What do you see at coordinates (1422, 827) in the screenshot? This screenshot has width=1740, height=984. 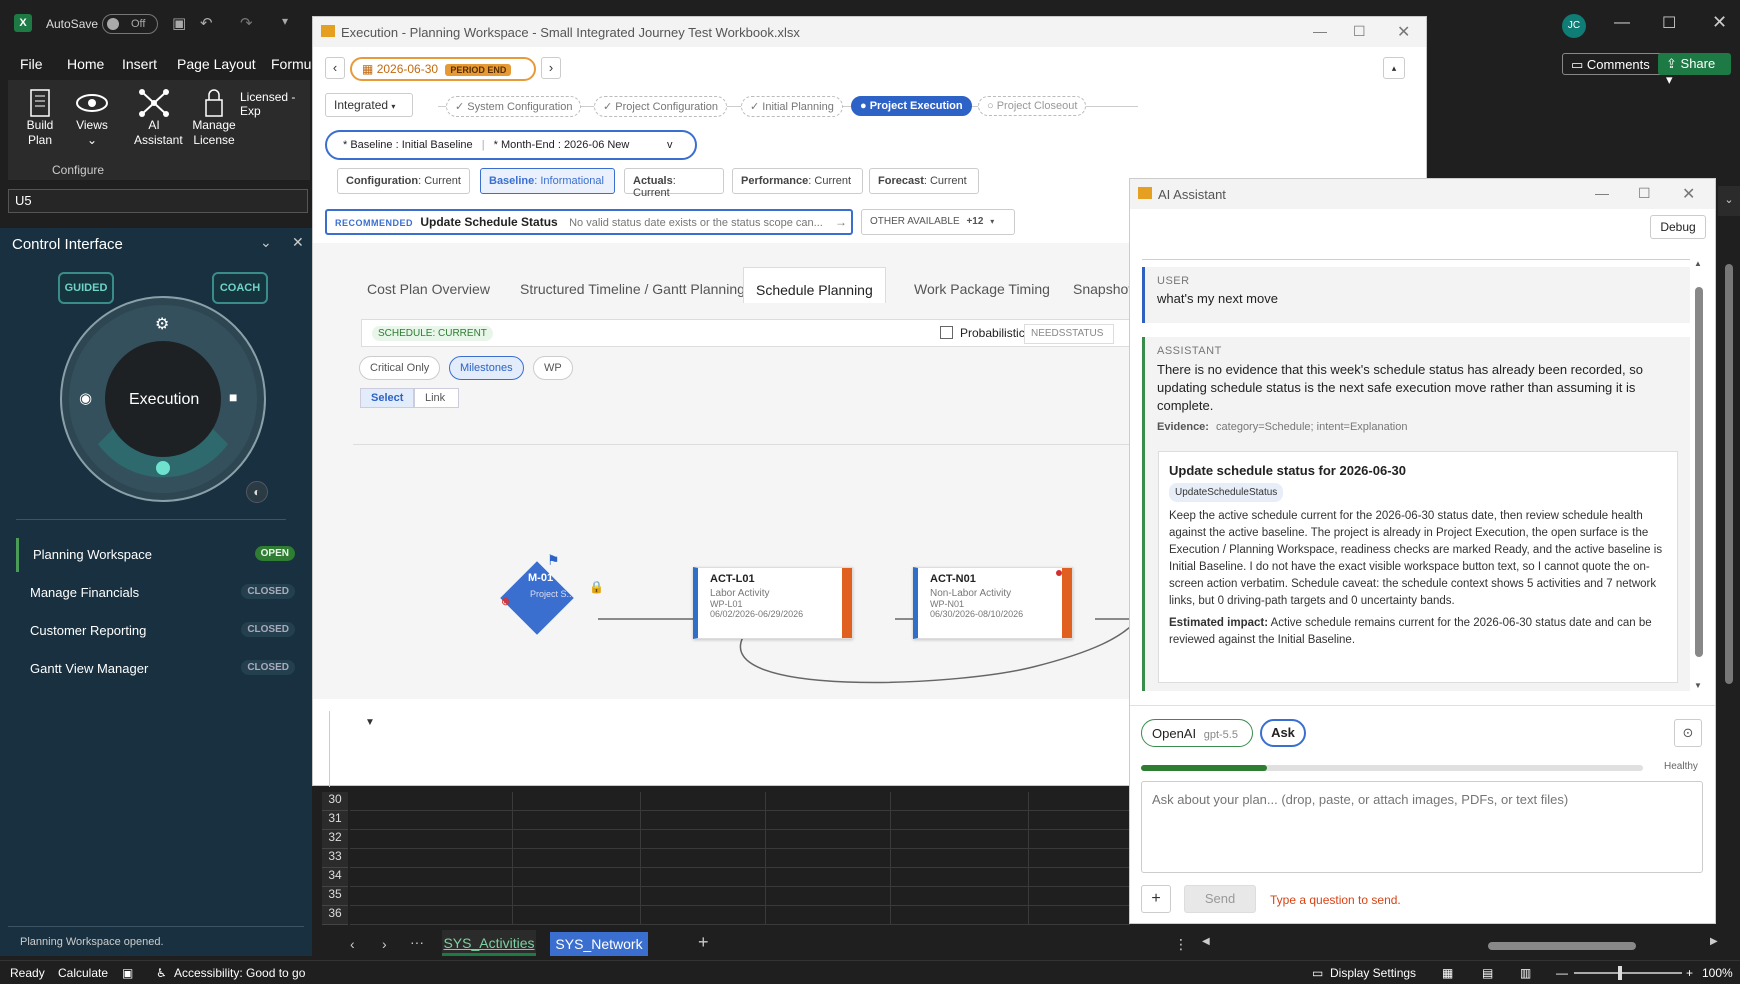 I see `chat-input` at bounding box center [1422, 827].